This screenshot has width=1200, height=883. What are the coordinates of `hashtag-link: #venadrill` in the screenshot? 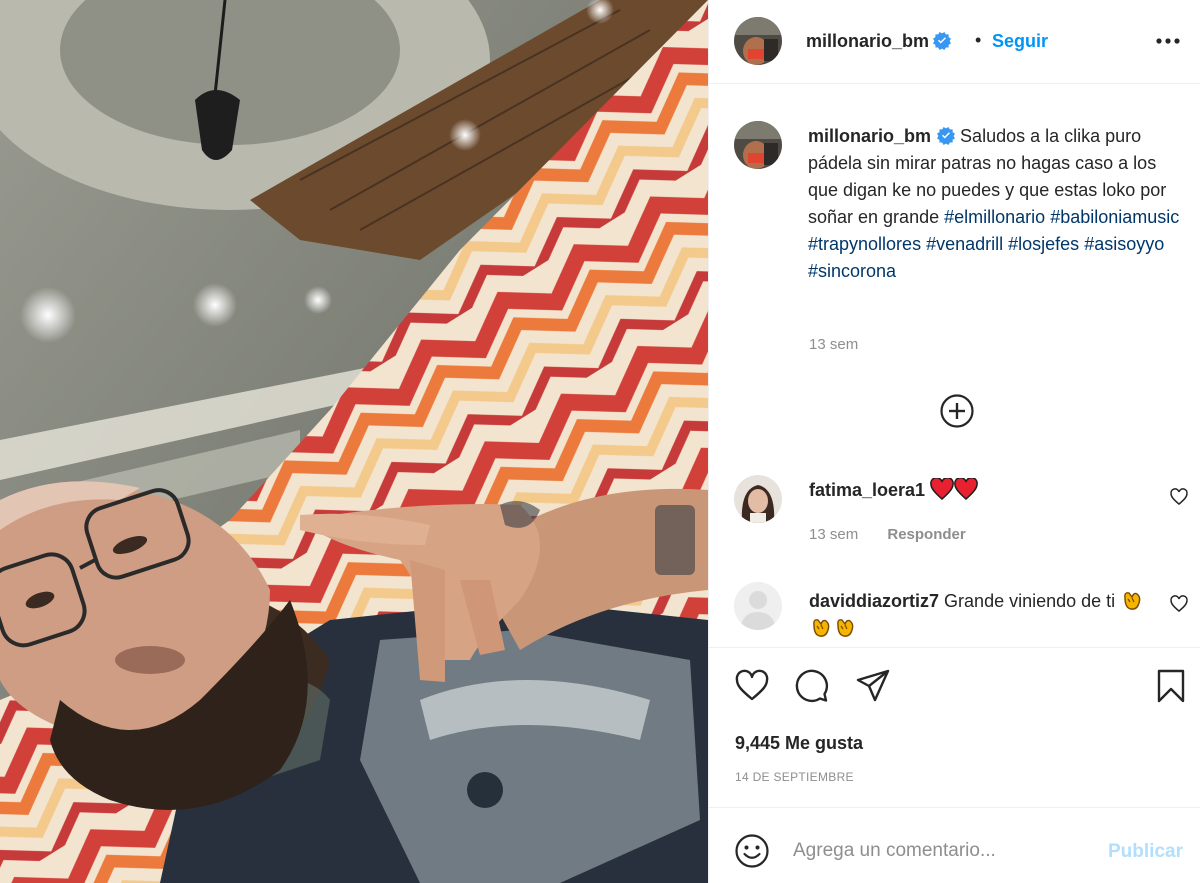 It's located at (964, 244).